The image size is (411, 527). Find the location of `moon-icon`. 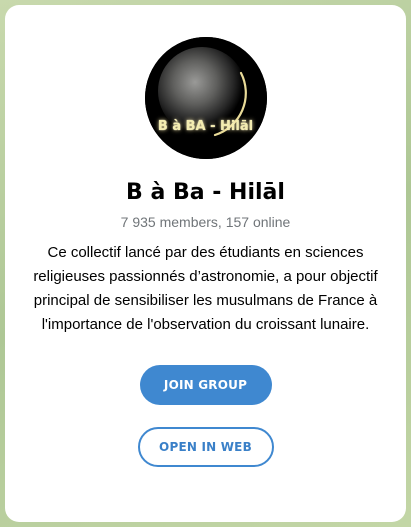

moon-icon is located at coordinates (205, 98).